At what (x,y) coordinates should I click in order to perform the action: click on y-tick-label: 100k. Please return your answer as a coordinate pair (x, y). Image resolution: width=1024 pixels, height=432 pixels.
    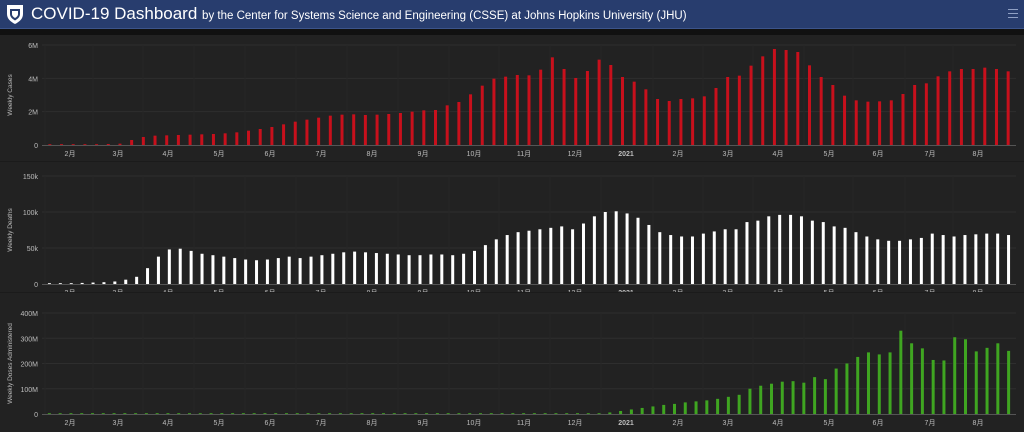
    Looking at the image, I should click on (31, 213).